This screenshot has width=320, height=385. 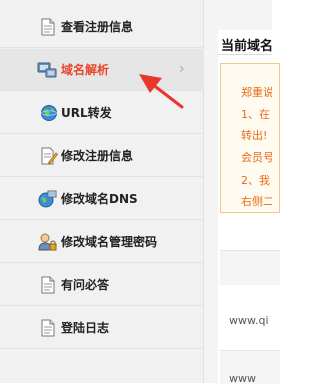 What do you see at coordinates (85, 70) in the screenshot?
I see `menu-label: 域名解析` at bounding box center [85, 70].